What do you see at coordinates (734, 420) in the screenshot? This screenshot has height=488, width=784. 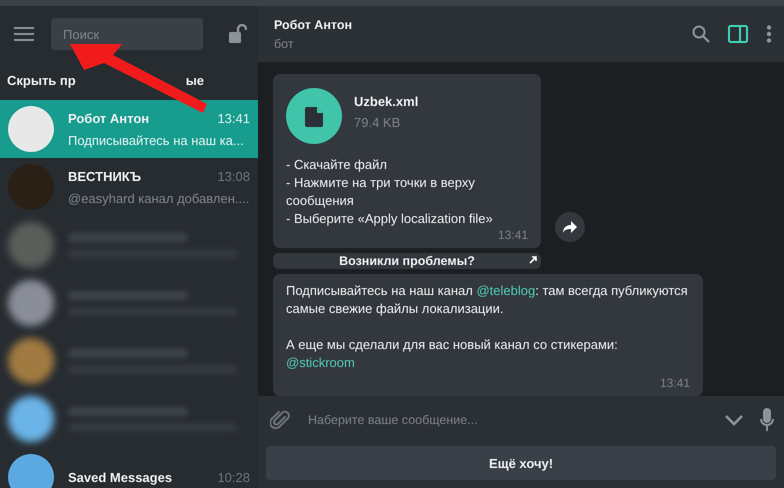 I see `chevron-down-icon` at bounding box center [734, 420].